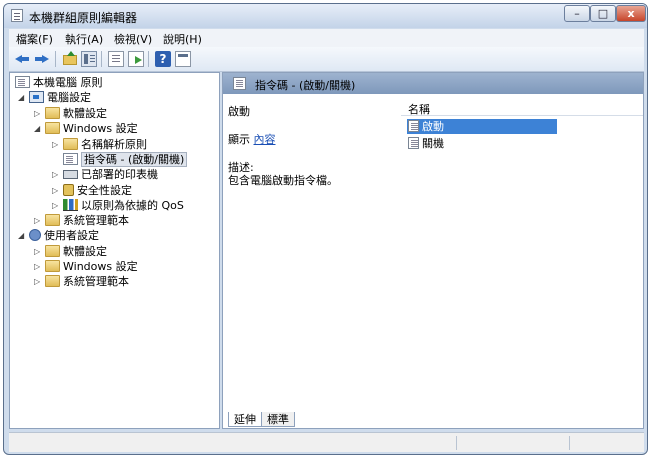 Image resolution: width=654 pixels, height=460 pixels. Describe the element at coordinates (68, 190) in the screenshot. I see `lock-icon` at that location.